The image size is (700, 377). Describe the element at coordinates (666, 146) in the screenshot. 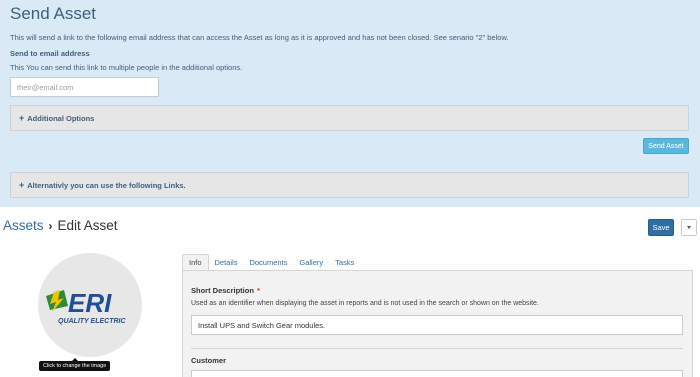

I see `send-asset-button: Send Asset` at that location.